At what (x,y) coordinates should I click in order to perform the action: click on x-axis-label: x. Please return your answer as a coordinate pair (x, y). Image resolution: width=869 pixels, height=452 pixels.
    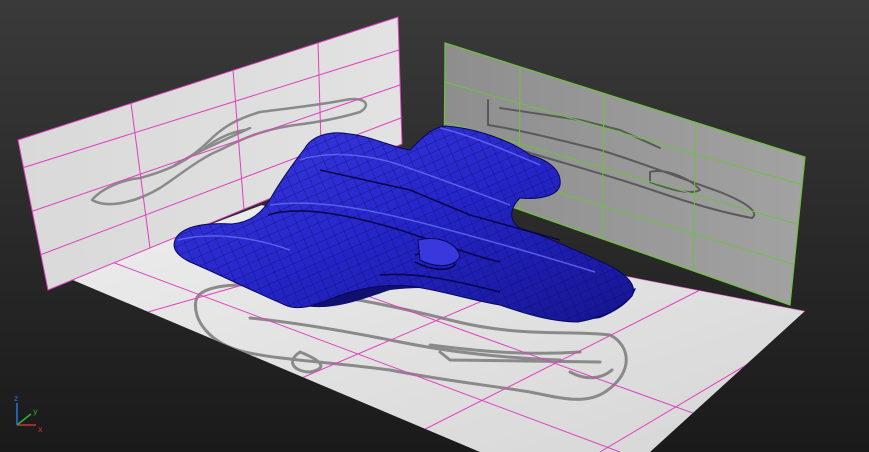
    Looking at the image, I should click on (40, 429).